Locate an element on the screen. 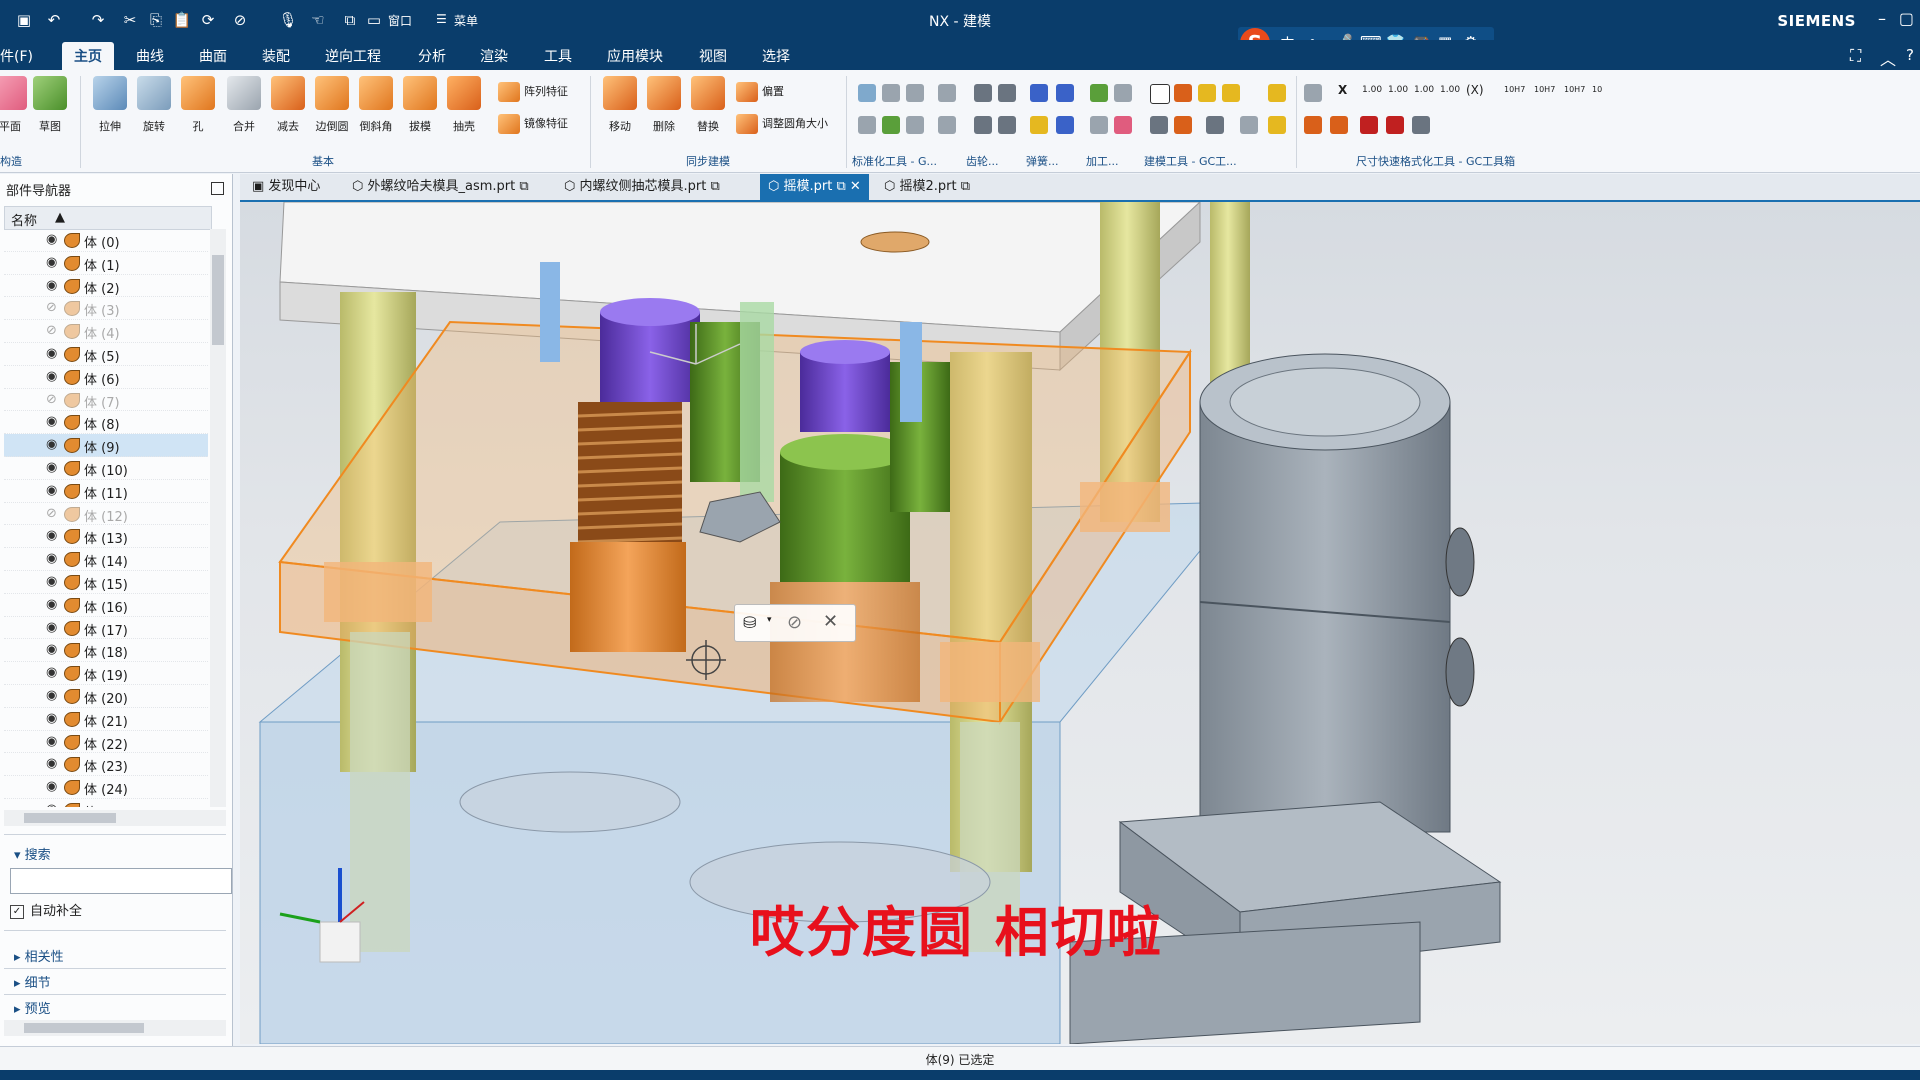 The width and height of the screenshot is (1920, 1080). dim-tool-5-icon is located at coordinates (1395, 125).